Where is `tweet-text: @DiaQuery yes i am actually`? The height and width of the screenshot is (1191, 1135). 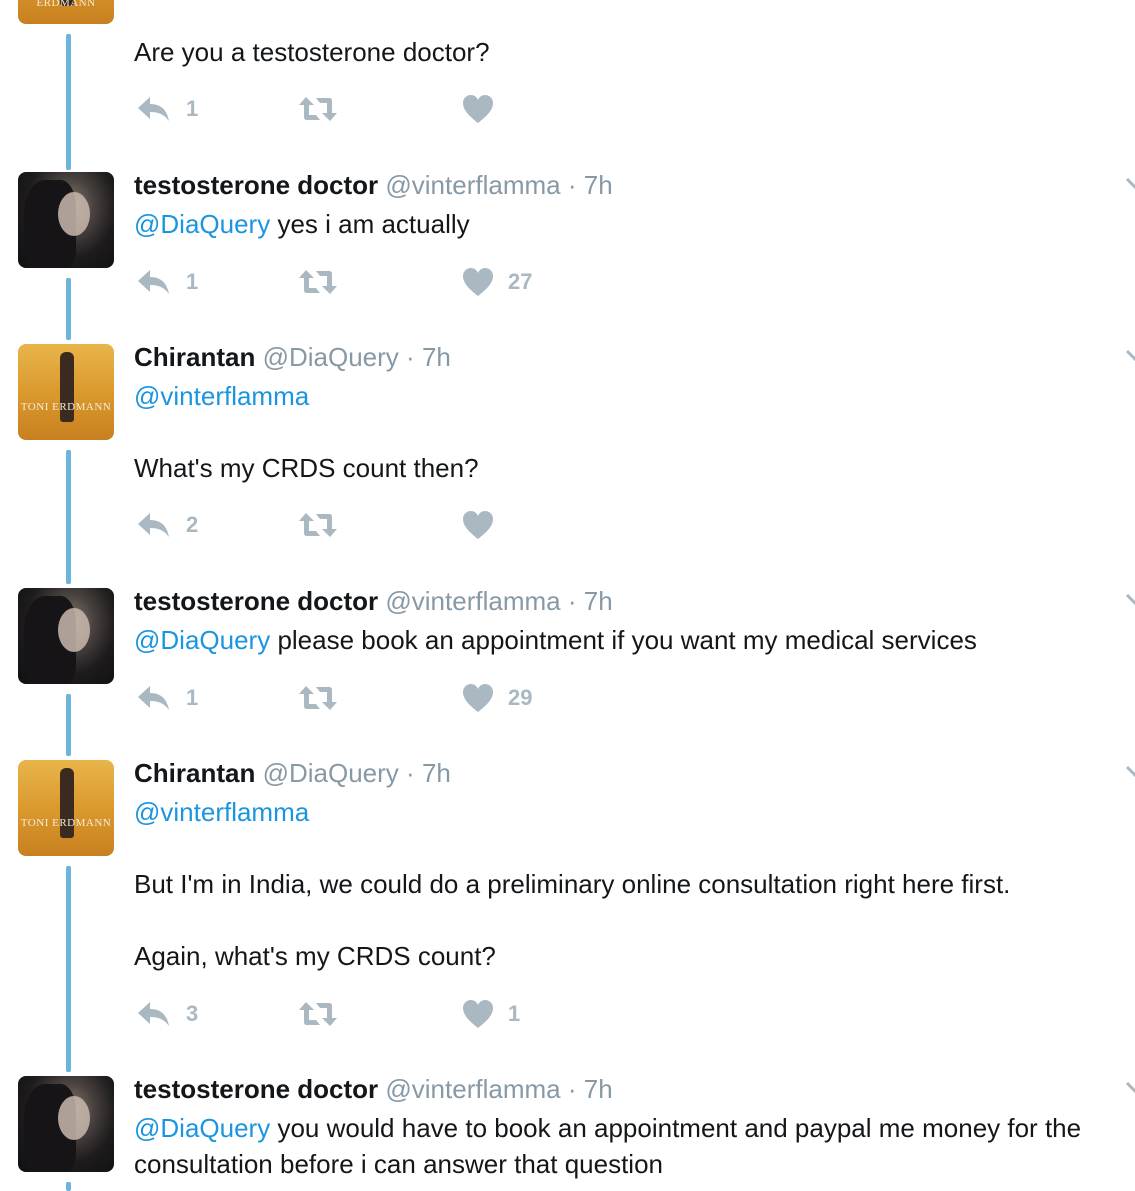
tweet-text: @DiaQuery yes i am actually is located at coordinates (629, 224).